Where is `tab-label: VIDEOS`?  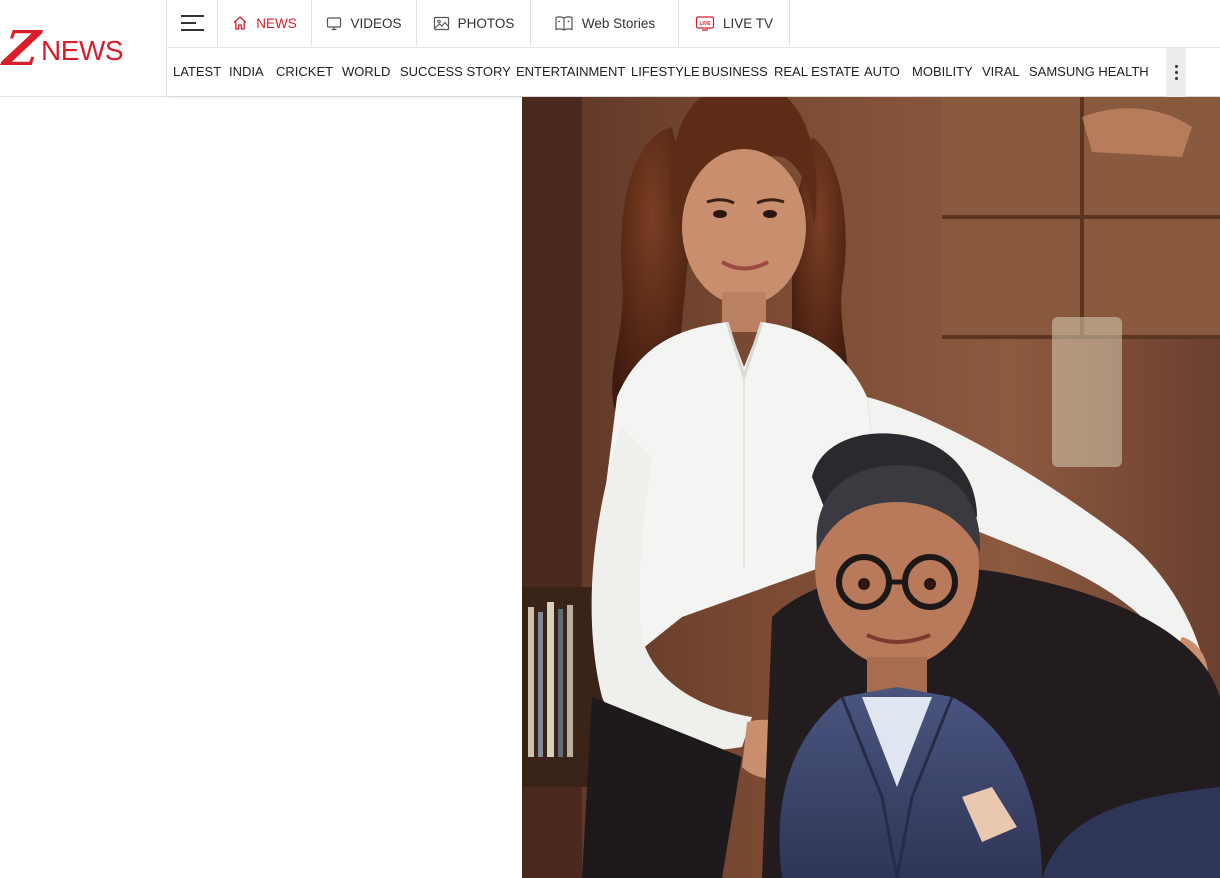 tab-label: VIDEOS is located at coordinates (376, 23).